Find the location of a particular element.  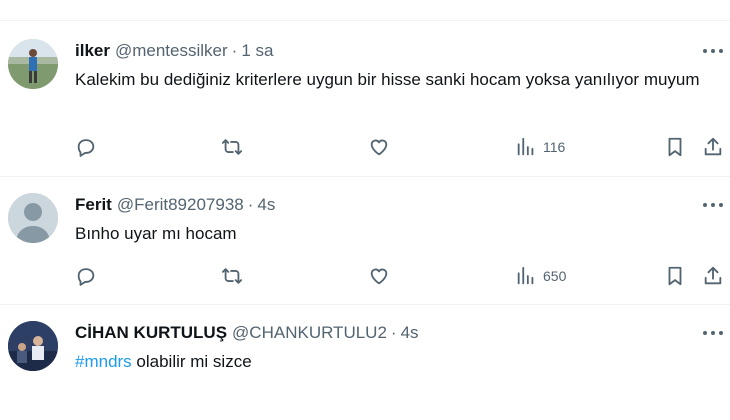

views-button: 650 is located at coordinates (540, 276).